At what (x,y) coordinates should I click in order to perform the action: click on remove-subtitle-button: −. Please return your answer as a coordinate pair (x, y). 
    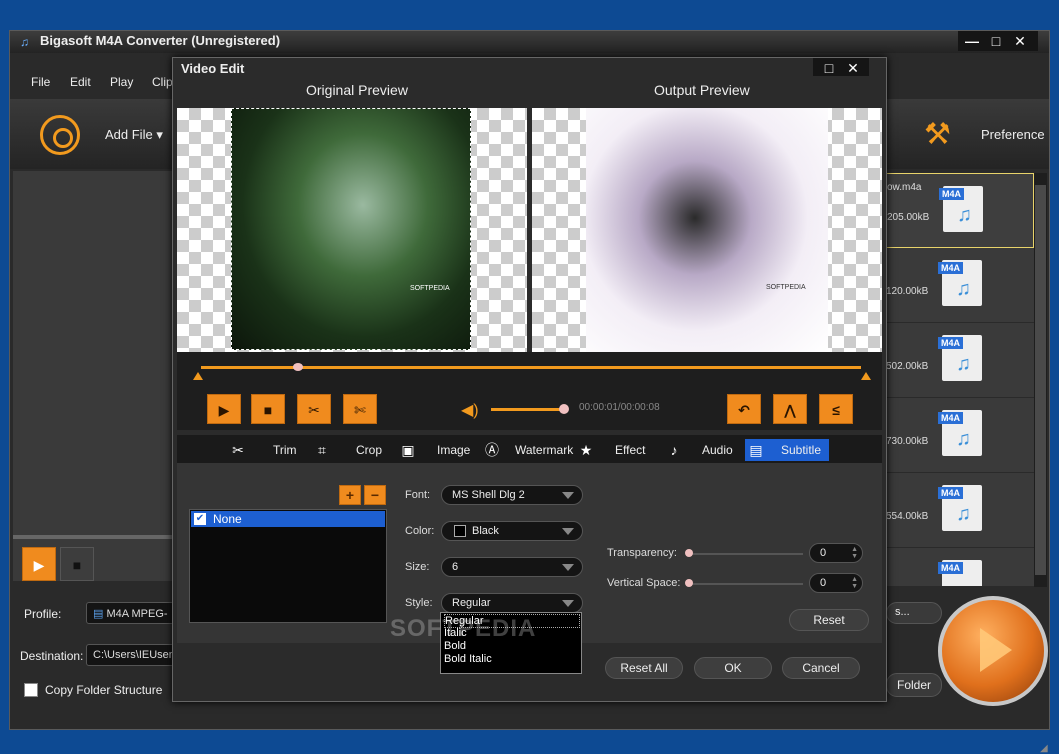
    Looking at the image, I should click on (375, 495).